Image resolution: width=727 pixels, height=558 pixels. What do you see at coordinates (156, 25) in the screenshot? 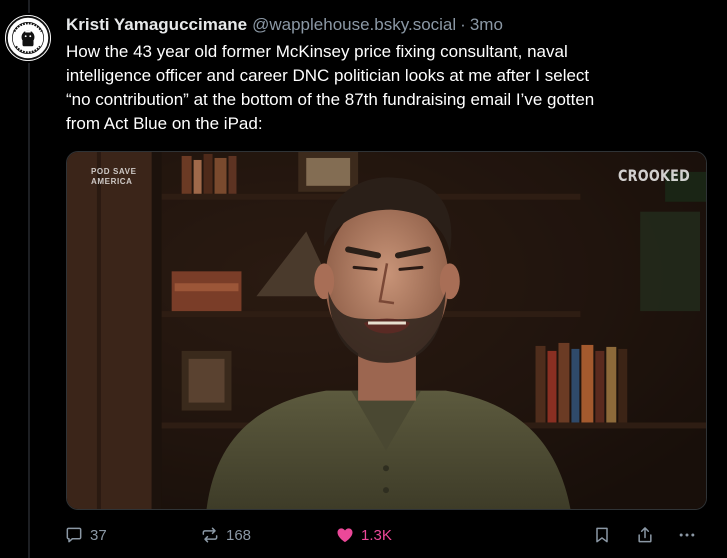
I see `author-display-name: Kristi Yamaguccimane` at bounding box center [156, 25].